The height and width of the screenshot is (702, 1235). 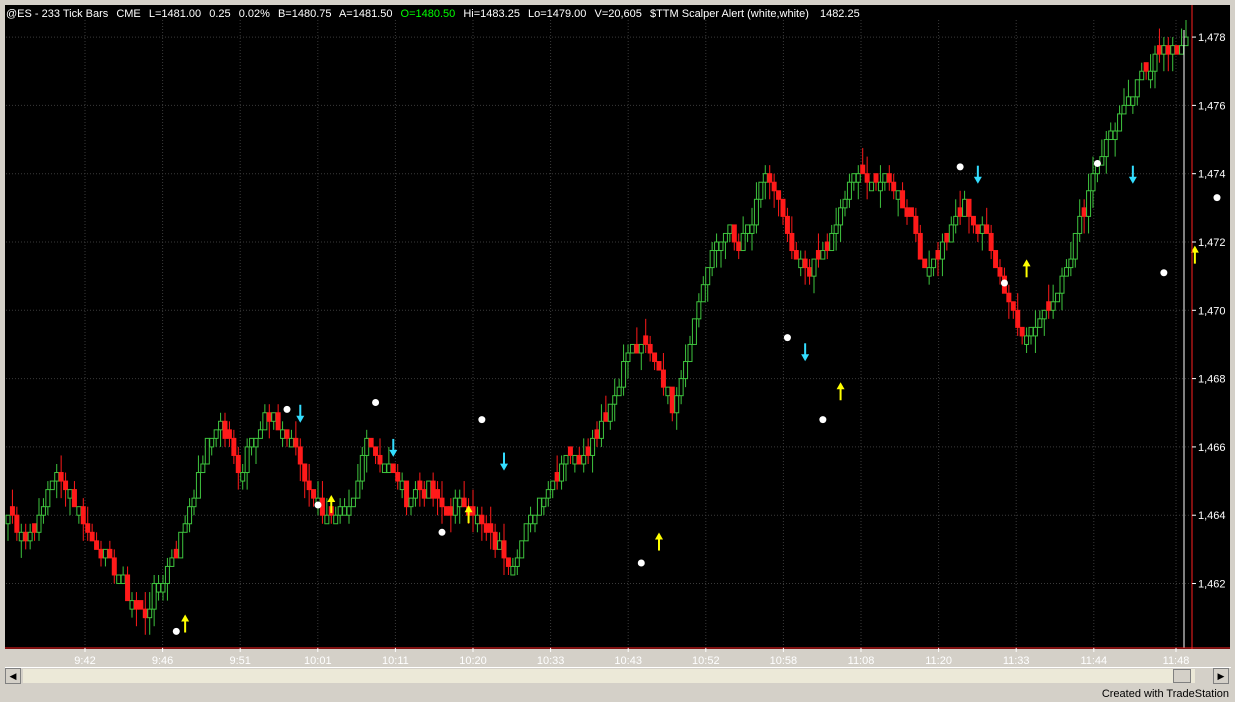 I want to click on horizontal-scrollbar: ◀ ▶, so click(x=618, y=676).